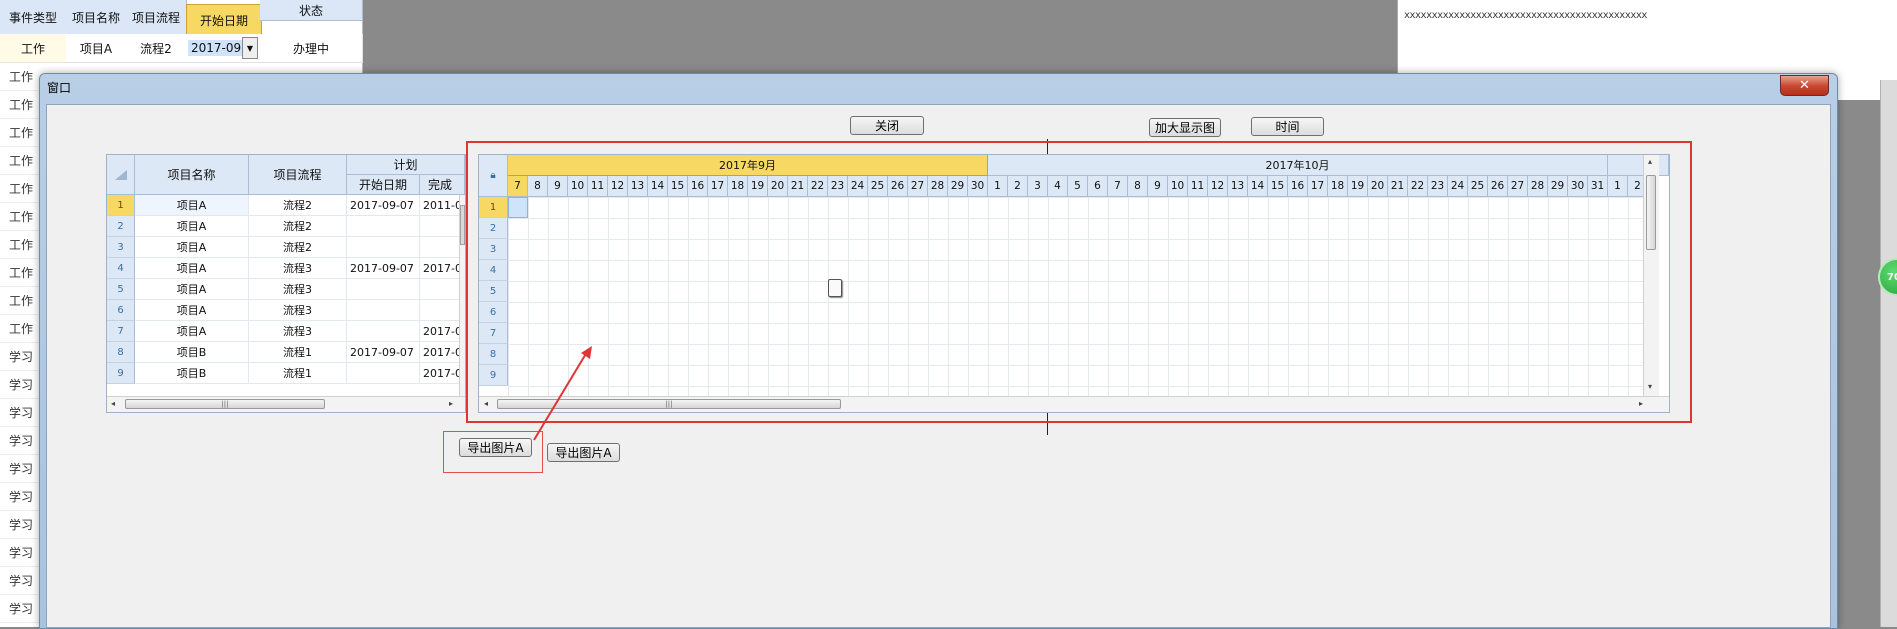 This screenshot has width=1897, height=629. I want to click on bg-cell-type: 工作, so click(33, 48).